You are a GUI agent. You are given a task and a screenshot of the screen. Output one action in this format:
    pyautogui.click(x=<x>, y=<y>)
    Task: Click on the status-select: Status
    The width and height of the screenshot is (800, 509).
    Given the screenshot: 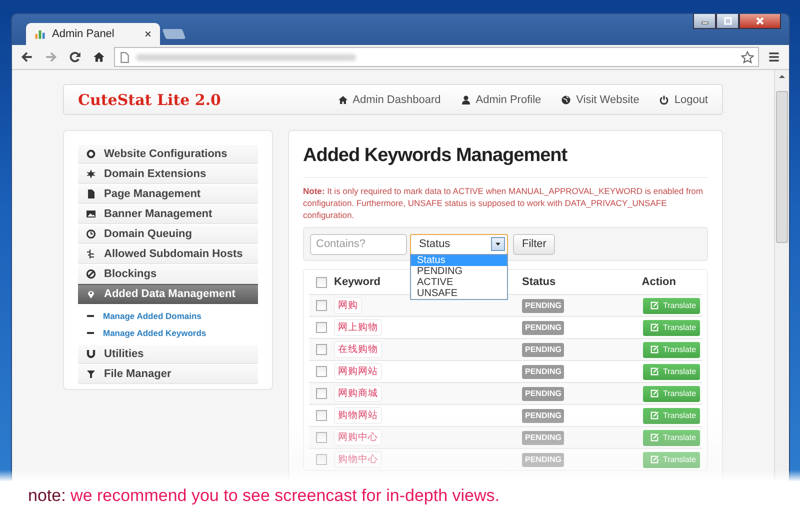 What is the action you would take?
    pyautogui.click(x=459, y=244)
    